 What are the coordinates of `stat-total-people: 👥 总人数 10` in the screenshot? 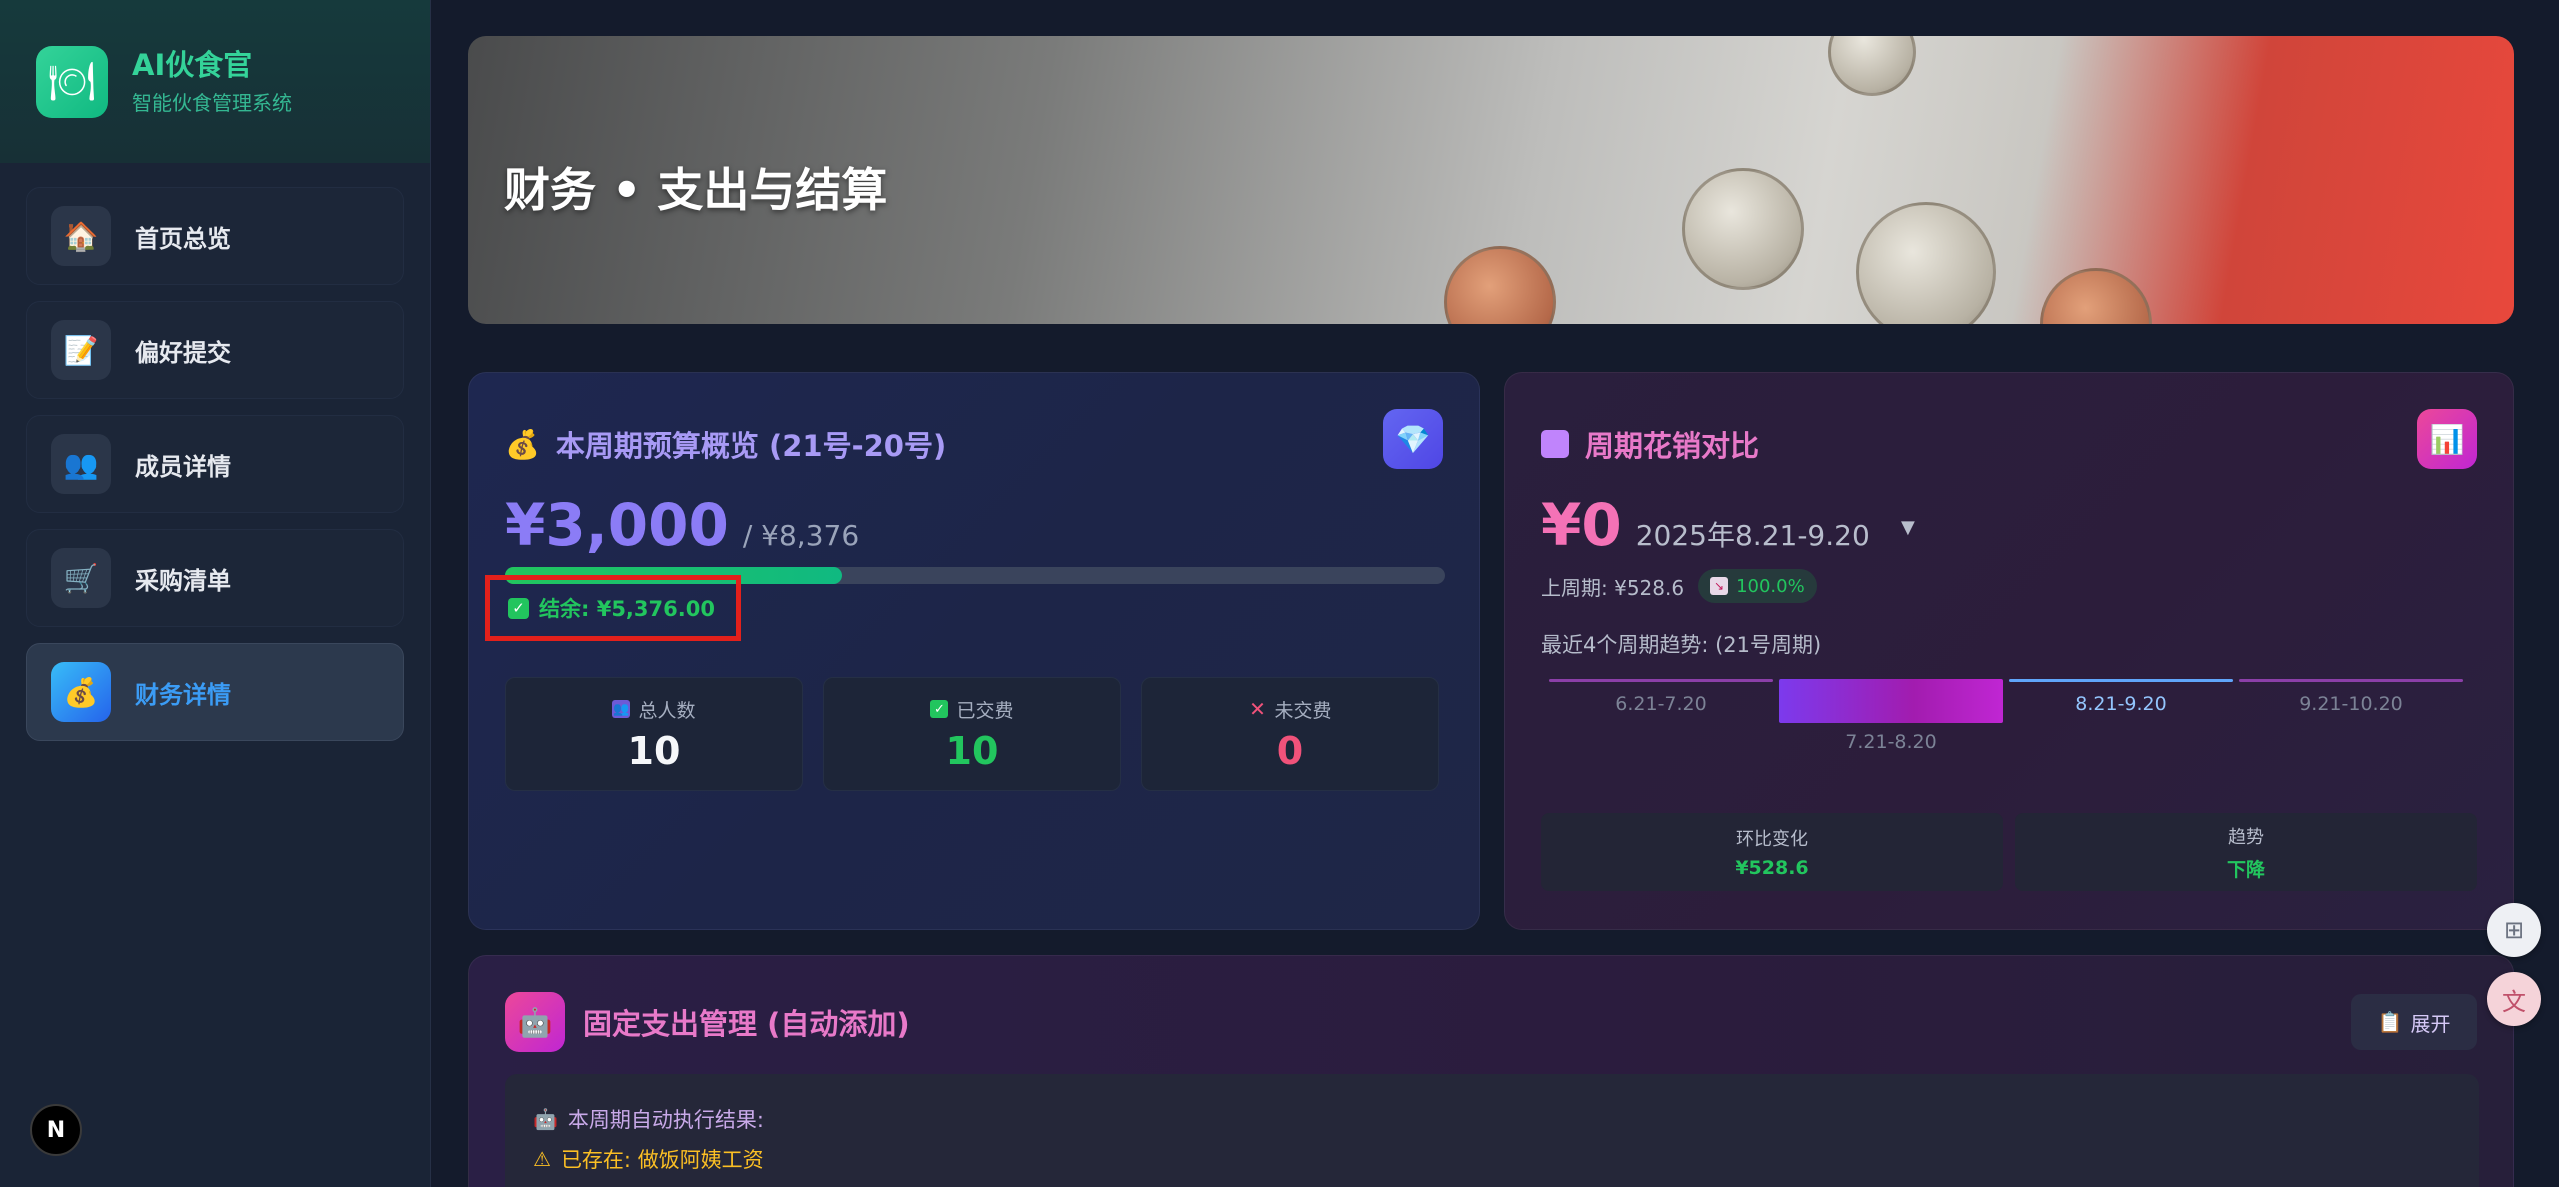 It's located at (654, 734).